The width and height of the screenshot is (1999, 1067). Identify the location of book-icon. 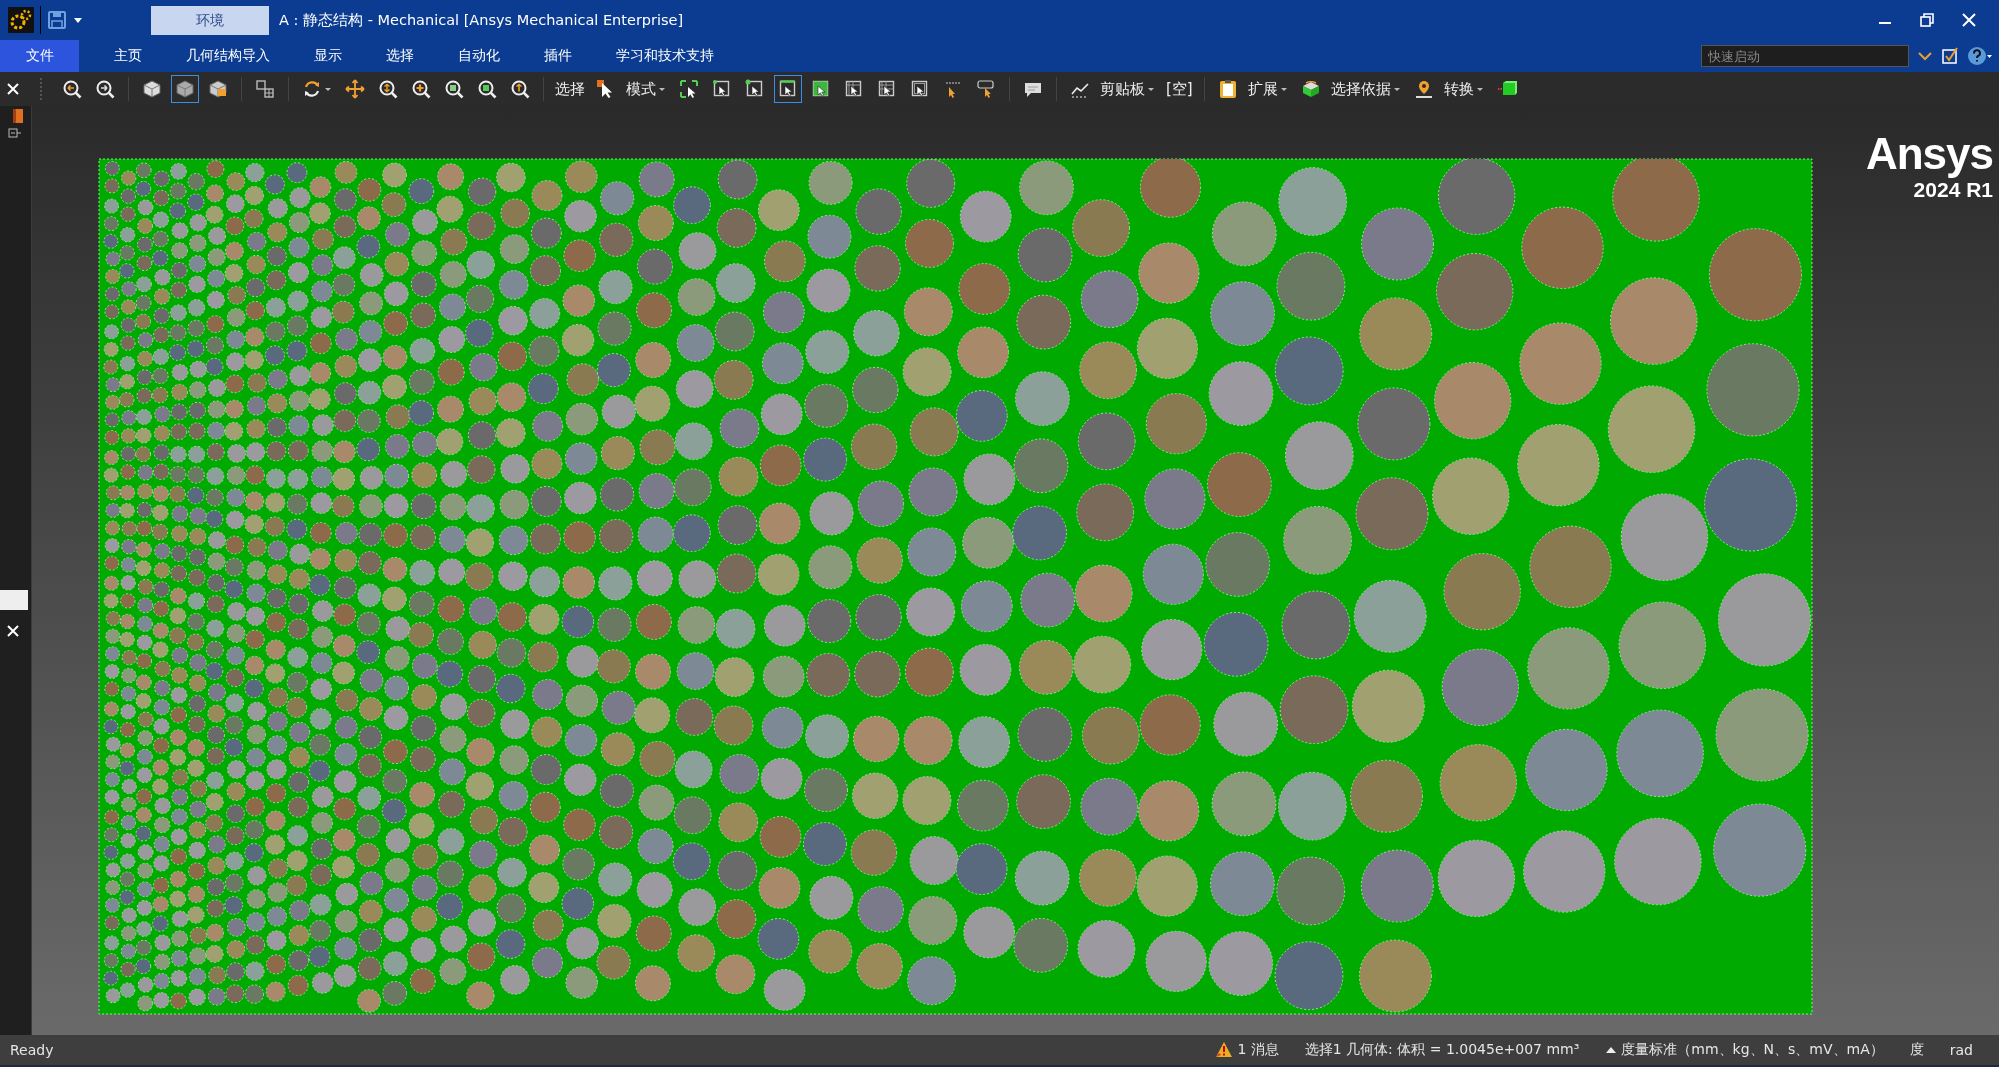
(18, 116).